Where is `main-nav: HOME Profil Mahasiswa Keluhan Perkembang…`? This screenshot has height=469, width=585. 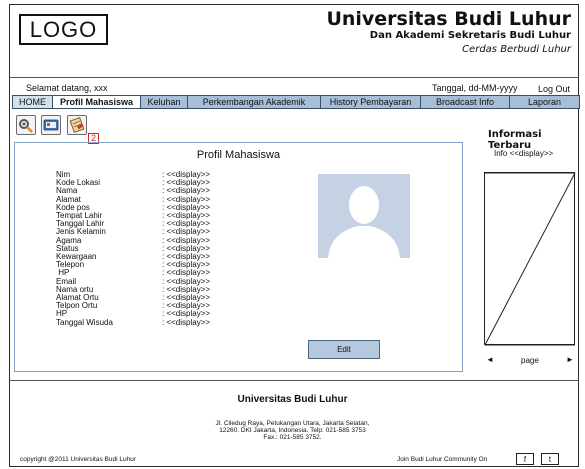
main-nav: HOME Profil Mahasiswa Keluhan Perkembang… is located at coordinates (296, 102).